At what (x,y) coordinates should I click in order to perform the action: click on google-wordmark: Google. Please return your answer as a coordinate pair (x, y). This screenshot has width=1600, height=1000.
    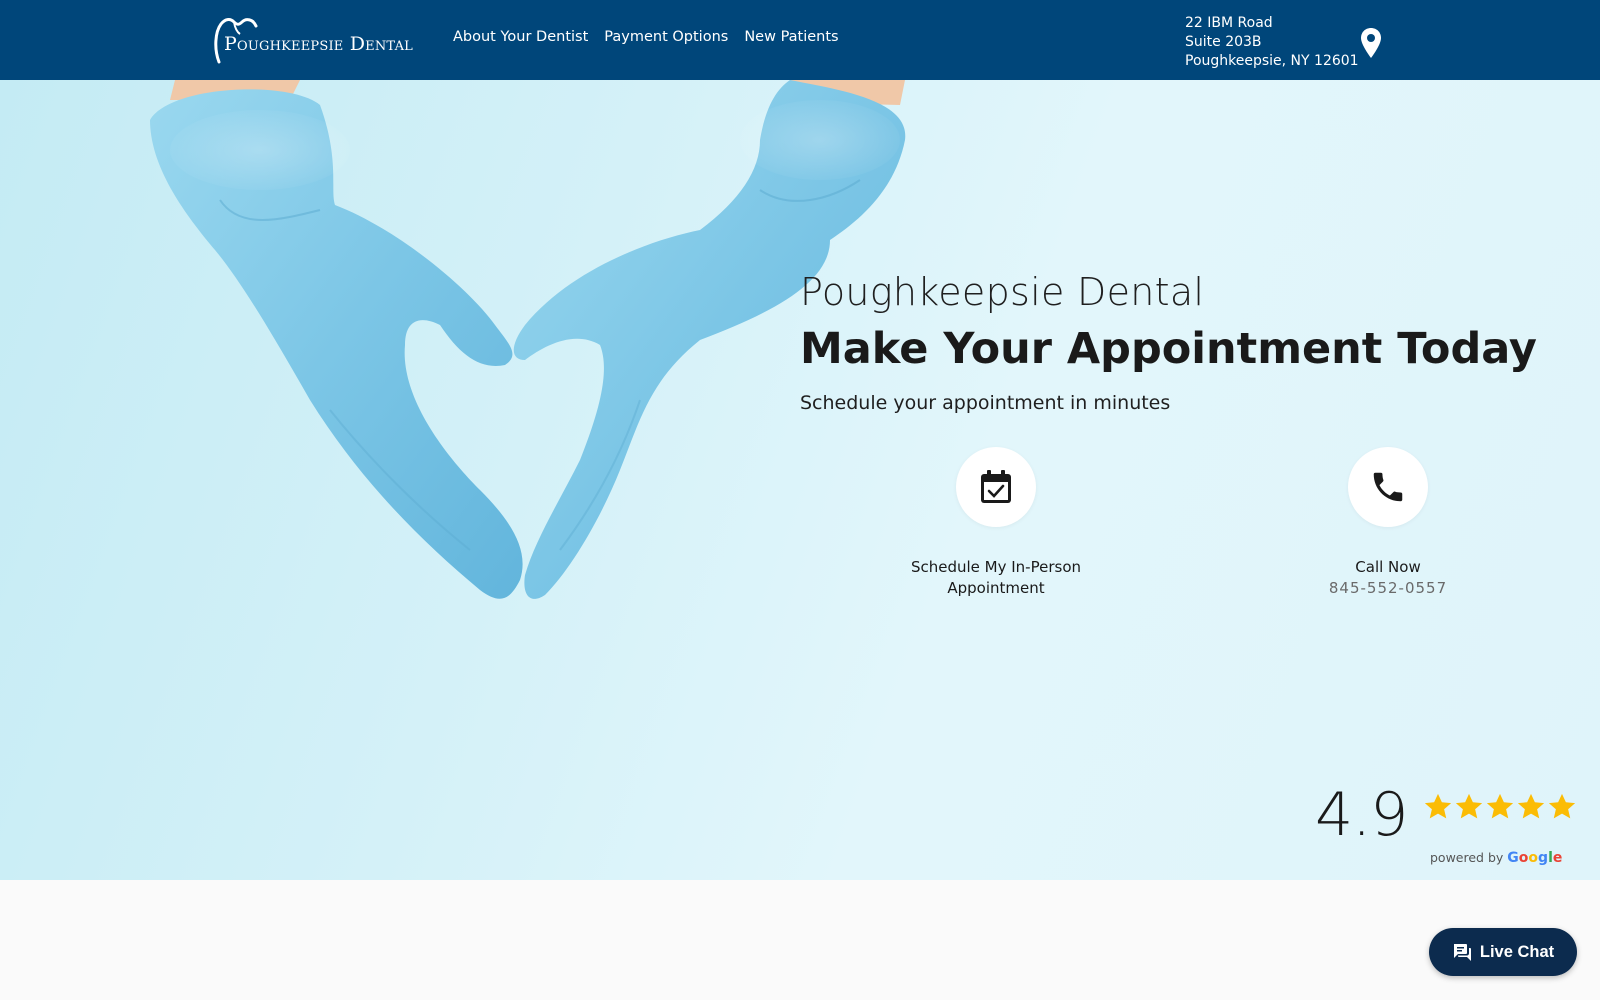
    Looking at the image, I should click on (1534, 858).